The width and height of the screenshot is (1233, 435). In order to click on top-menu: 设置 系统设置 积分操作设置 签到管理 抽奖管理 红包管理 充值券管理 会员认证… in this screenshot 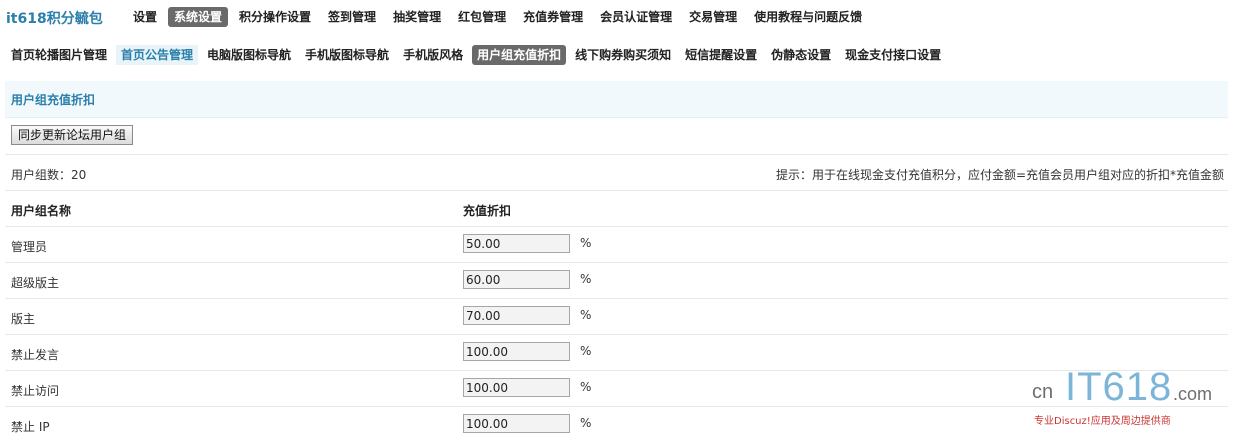, I will do `click(500, 17)`.